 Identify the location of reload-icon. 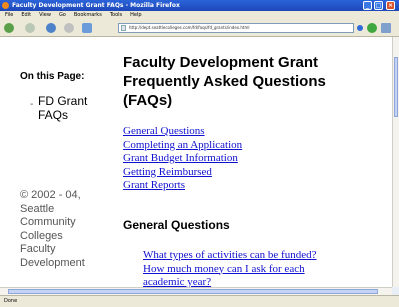
(51, 28).